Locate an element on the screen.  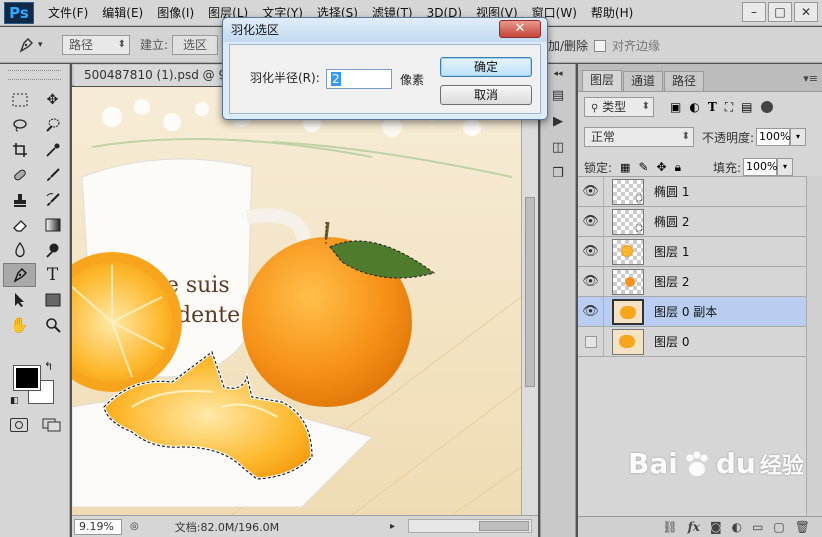
hand-tool: ✋ is located at coordinates (19, 325).